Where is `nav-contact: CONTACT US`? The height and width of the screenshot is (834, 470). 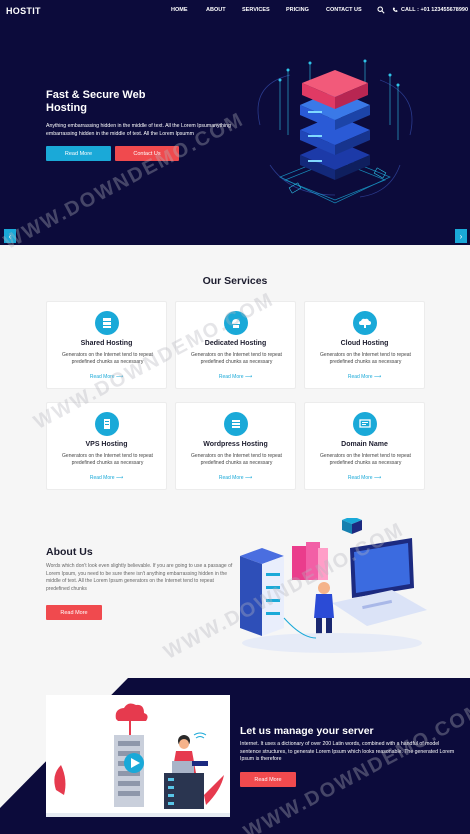 nav-contact: CONTACT US is located at coordinates (344, 10).